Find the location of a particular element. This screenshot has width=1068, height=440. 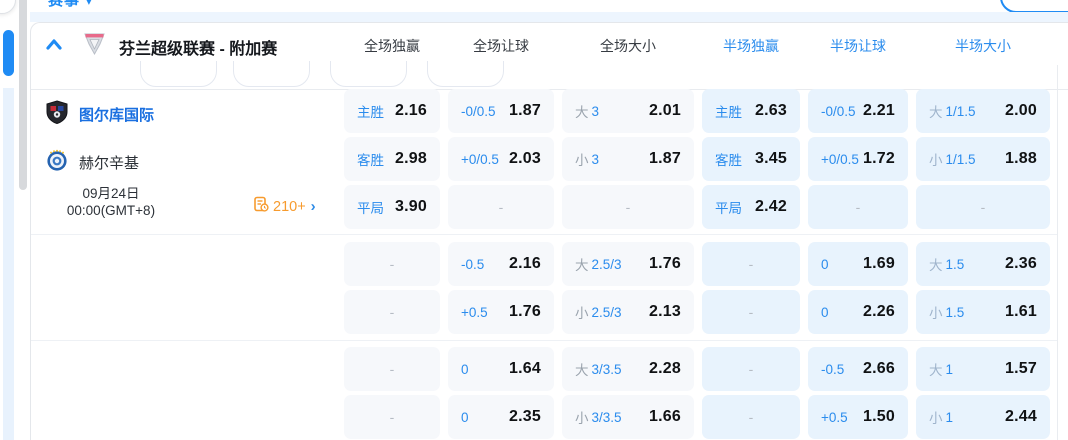

chevron-up-icon is located at coordinates (54, 45).